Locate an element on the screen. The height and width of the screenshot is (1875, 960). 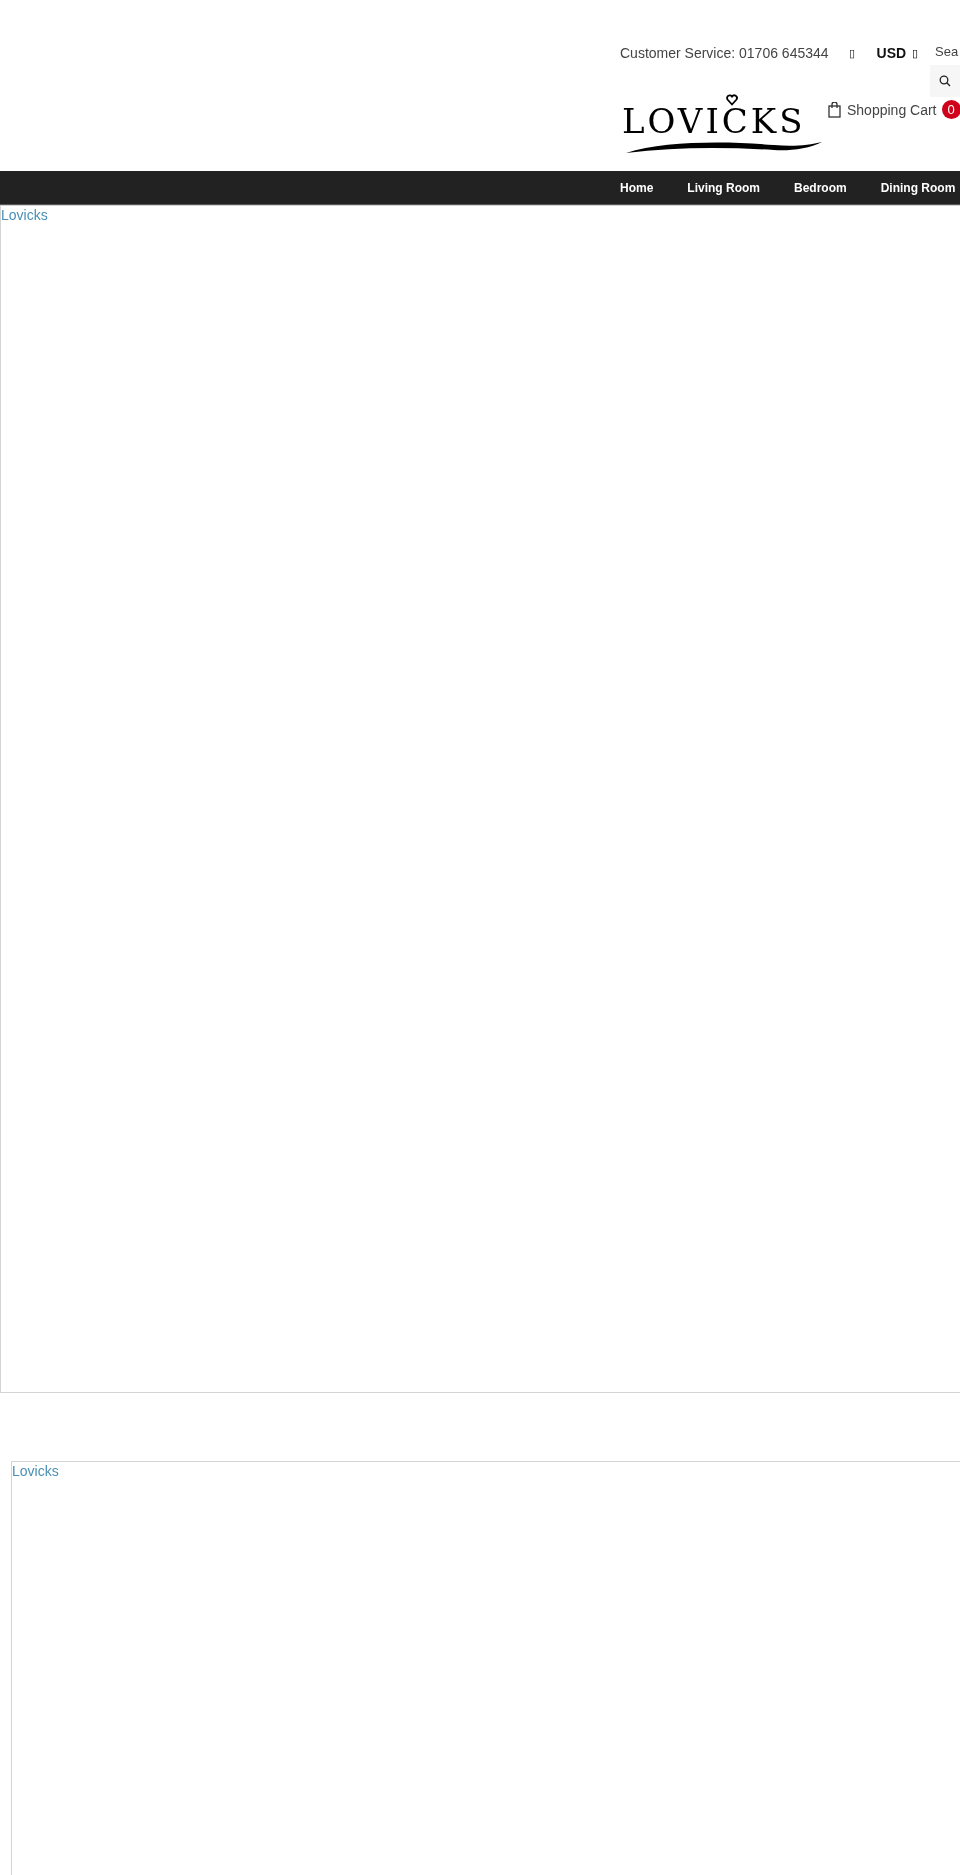
nav-item: Living Room is located at coordinates (723, 187).